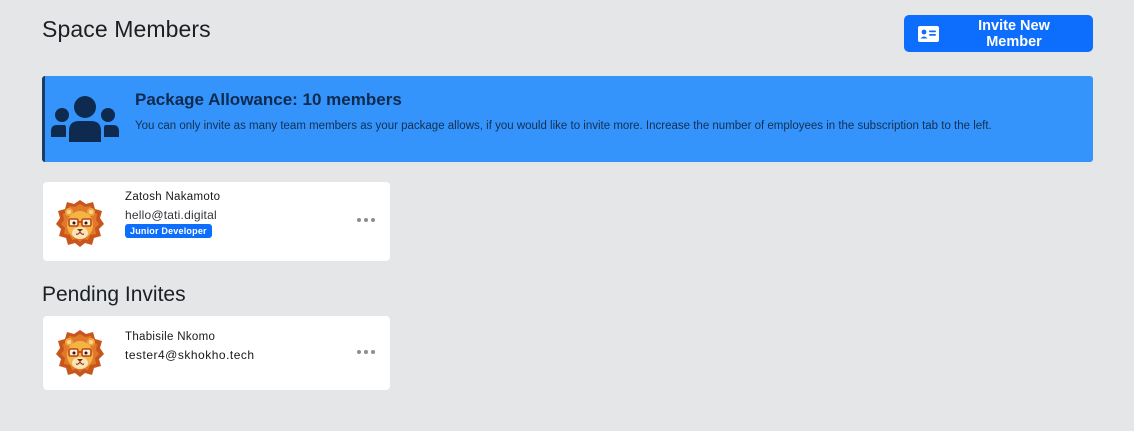 The width and height of the screenshot is (1134, 431). Describe the element at coordinates (1014, 33) in the screenshot. I see `invite-button-label: Invite New Member` at that location.